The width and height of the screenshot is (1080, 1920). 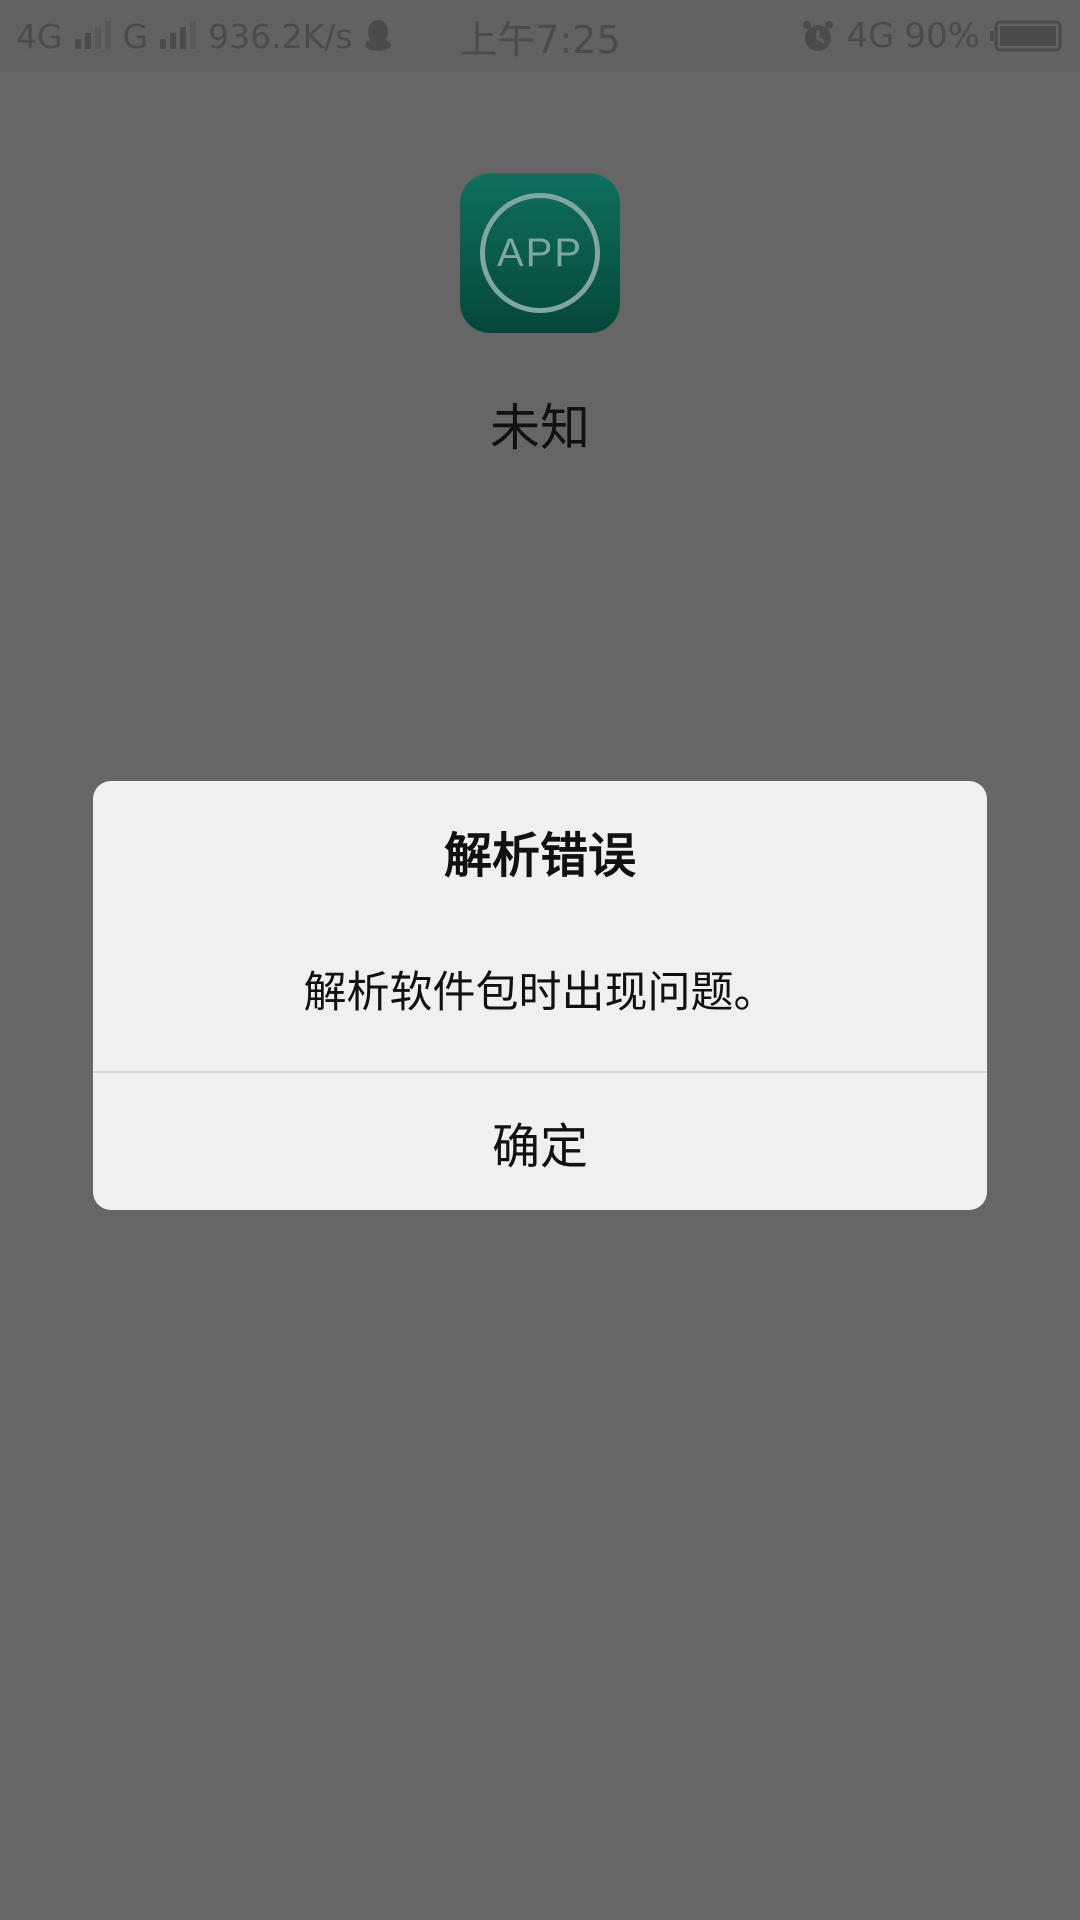 What do you see at coordinates (942, 36) in the screenshot?
I see `battery-percent: 90%` at bounding box center [942, 36].